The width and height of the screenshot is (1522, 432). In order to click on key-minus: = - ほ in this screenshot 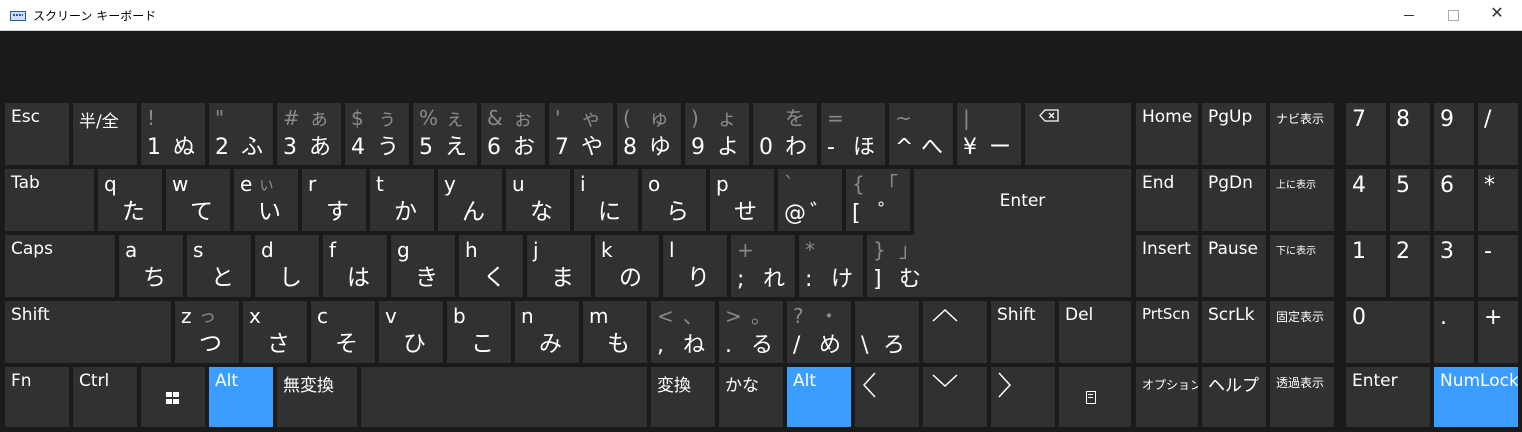, I will do `click(853, 134)`.